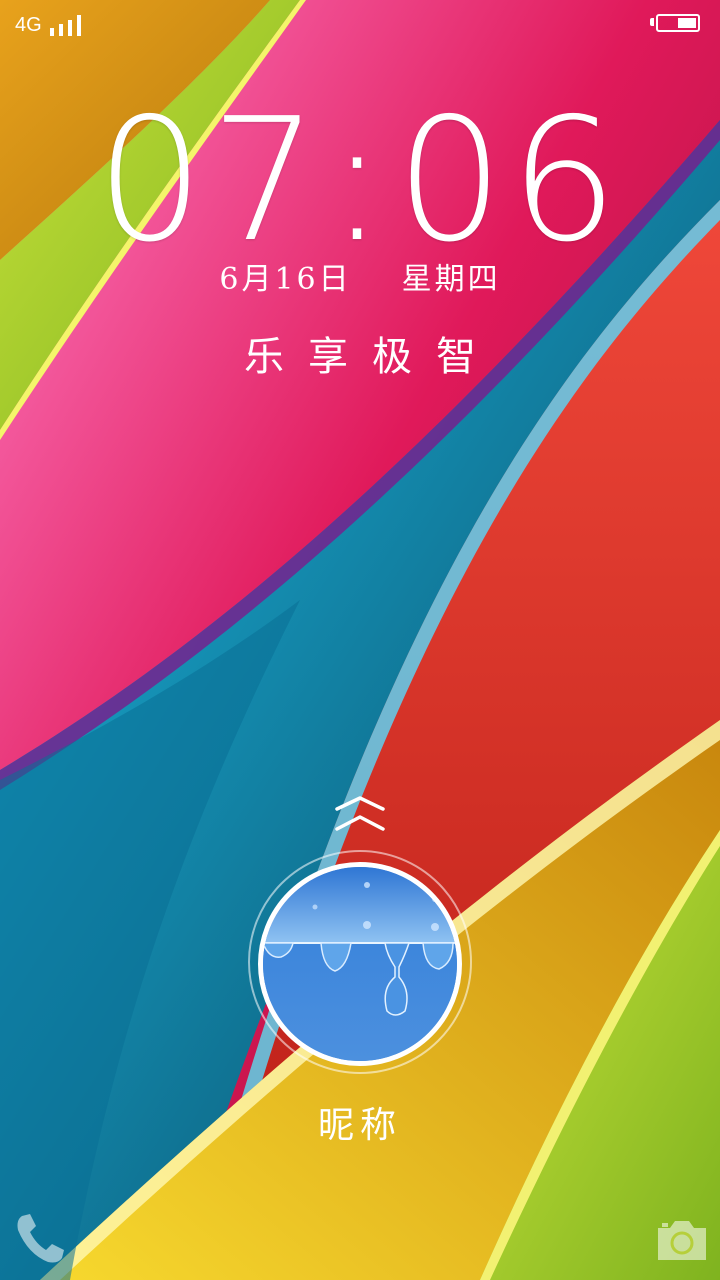 The image size is (720, 1280). What do you see at coordinates (372, 357) in the screenshot?
I see `slogan: 乐享极智` at bounding box center [372, 357].